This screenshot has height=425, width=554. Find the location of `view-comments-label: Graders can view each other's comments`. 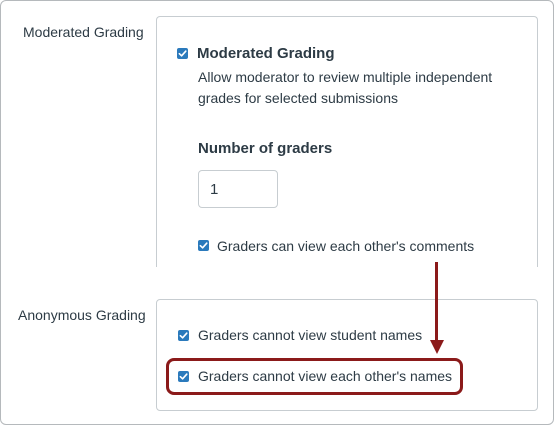

view-comments-label: Graders can view each other's comments is located at coordinates (345, 246).